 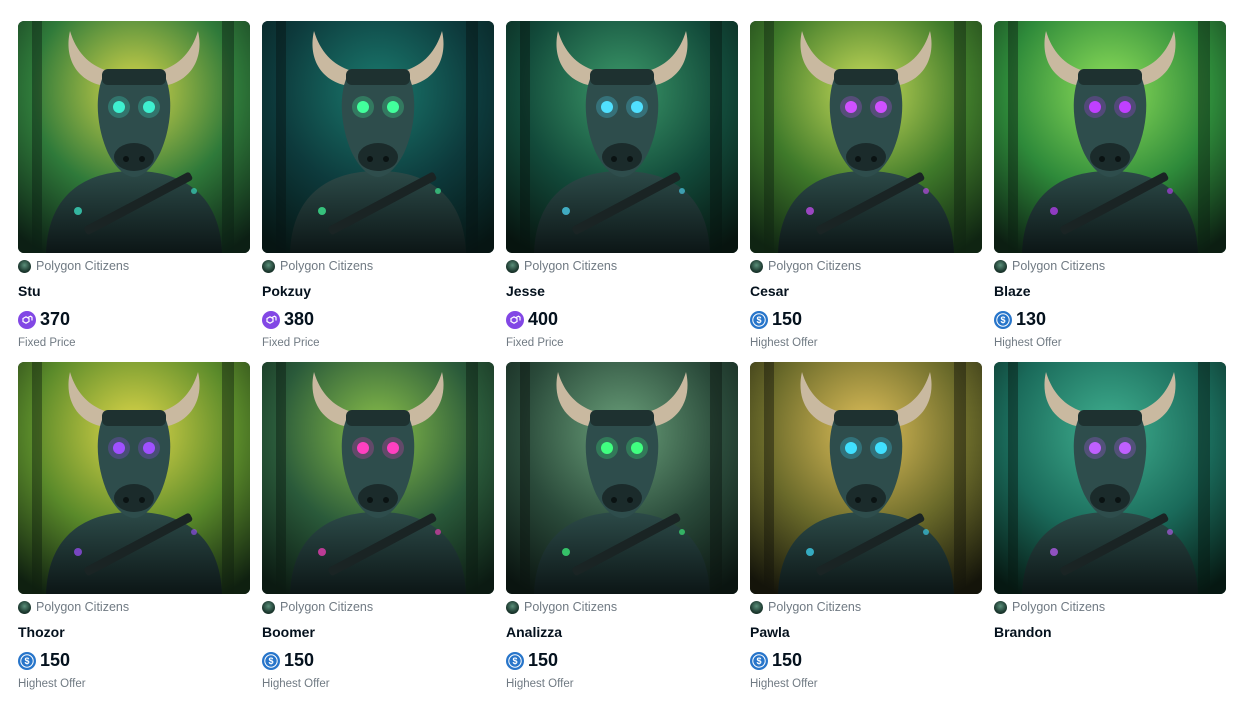 I want to click on nft-name: Pokzuy, so click(x=287, y=291).